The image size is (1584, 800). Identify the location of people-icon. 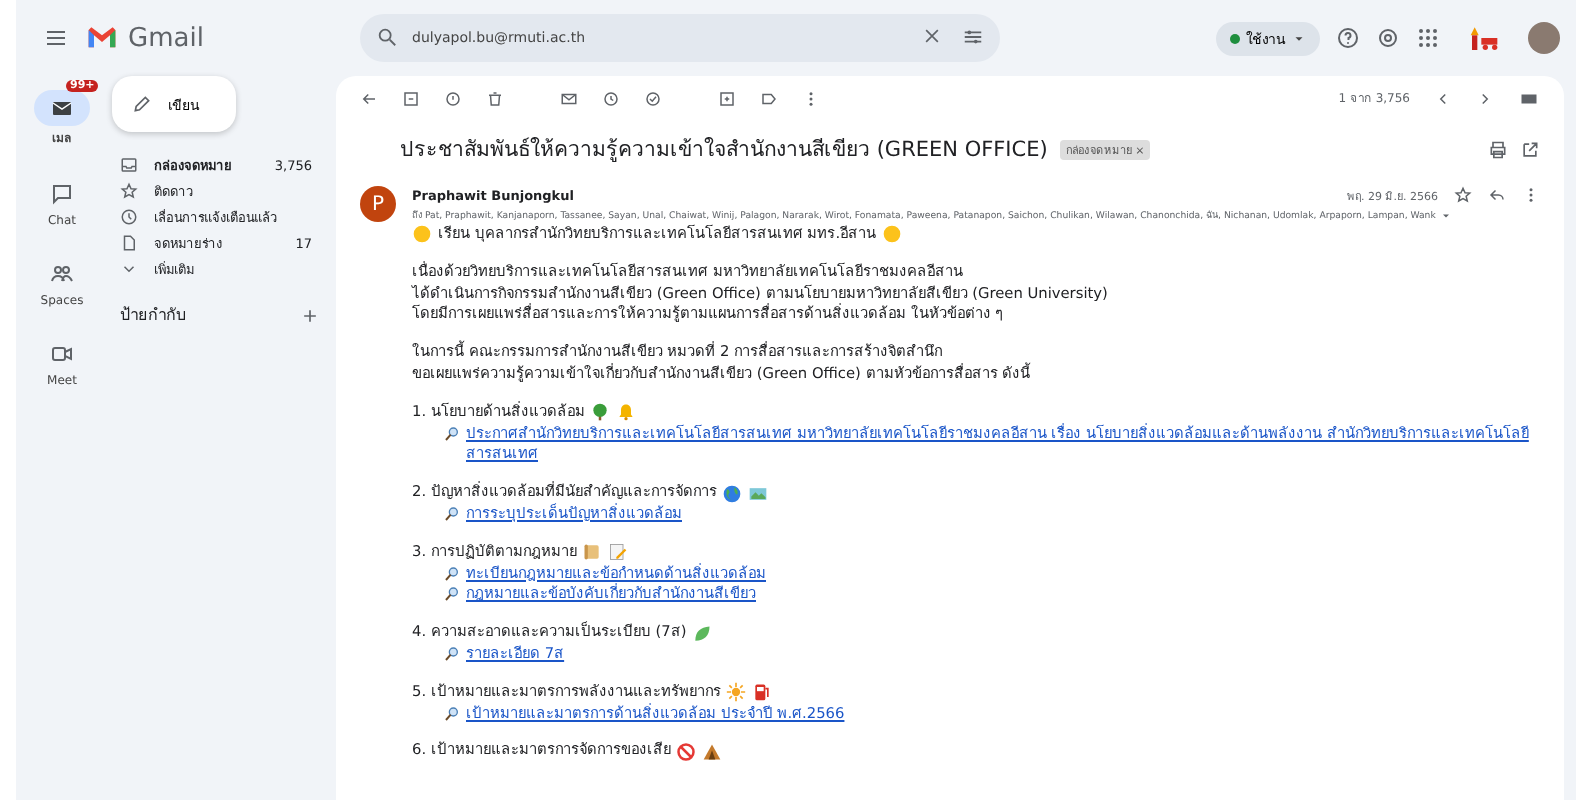
(62, 274).